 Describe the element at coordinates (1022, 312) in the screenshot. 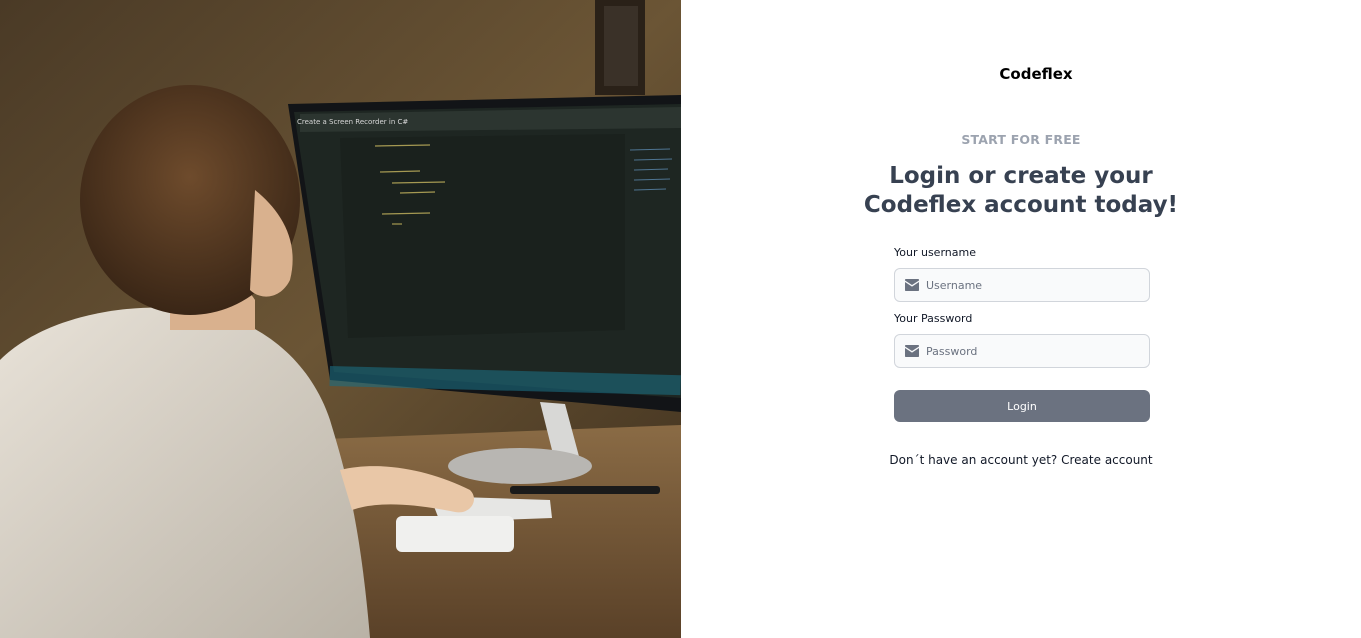

I see `login-form: Your username Your Password` at that location.